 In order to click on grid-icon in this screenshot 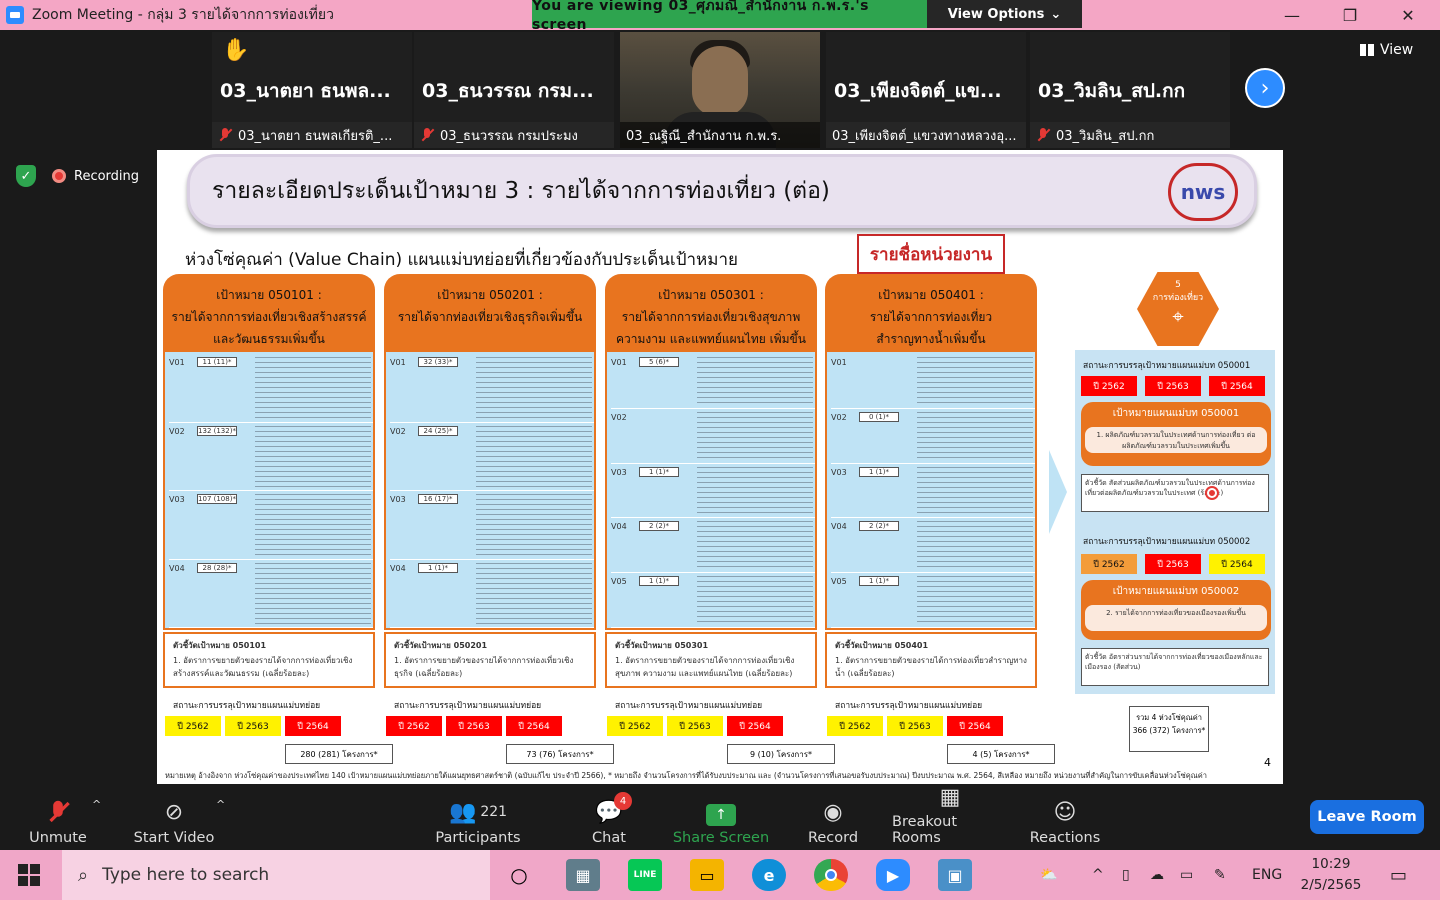, I will do `click(1367, 50)`.